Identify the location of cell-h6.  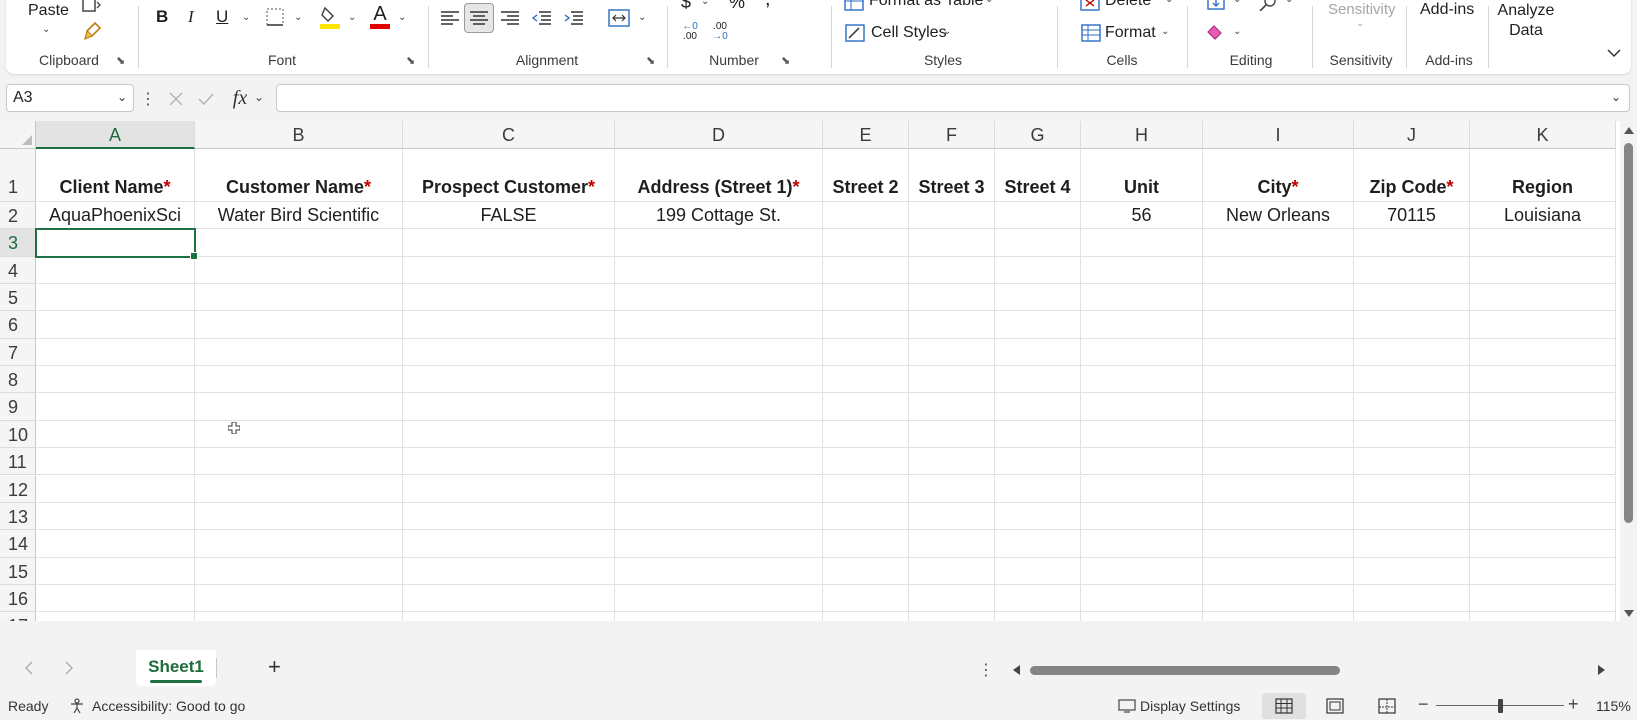
(1142, 325).